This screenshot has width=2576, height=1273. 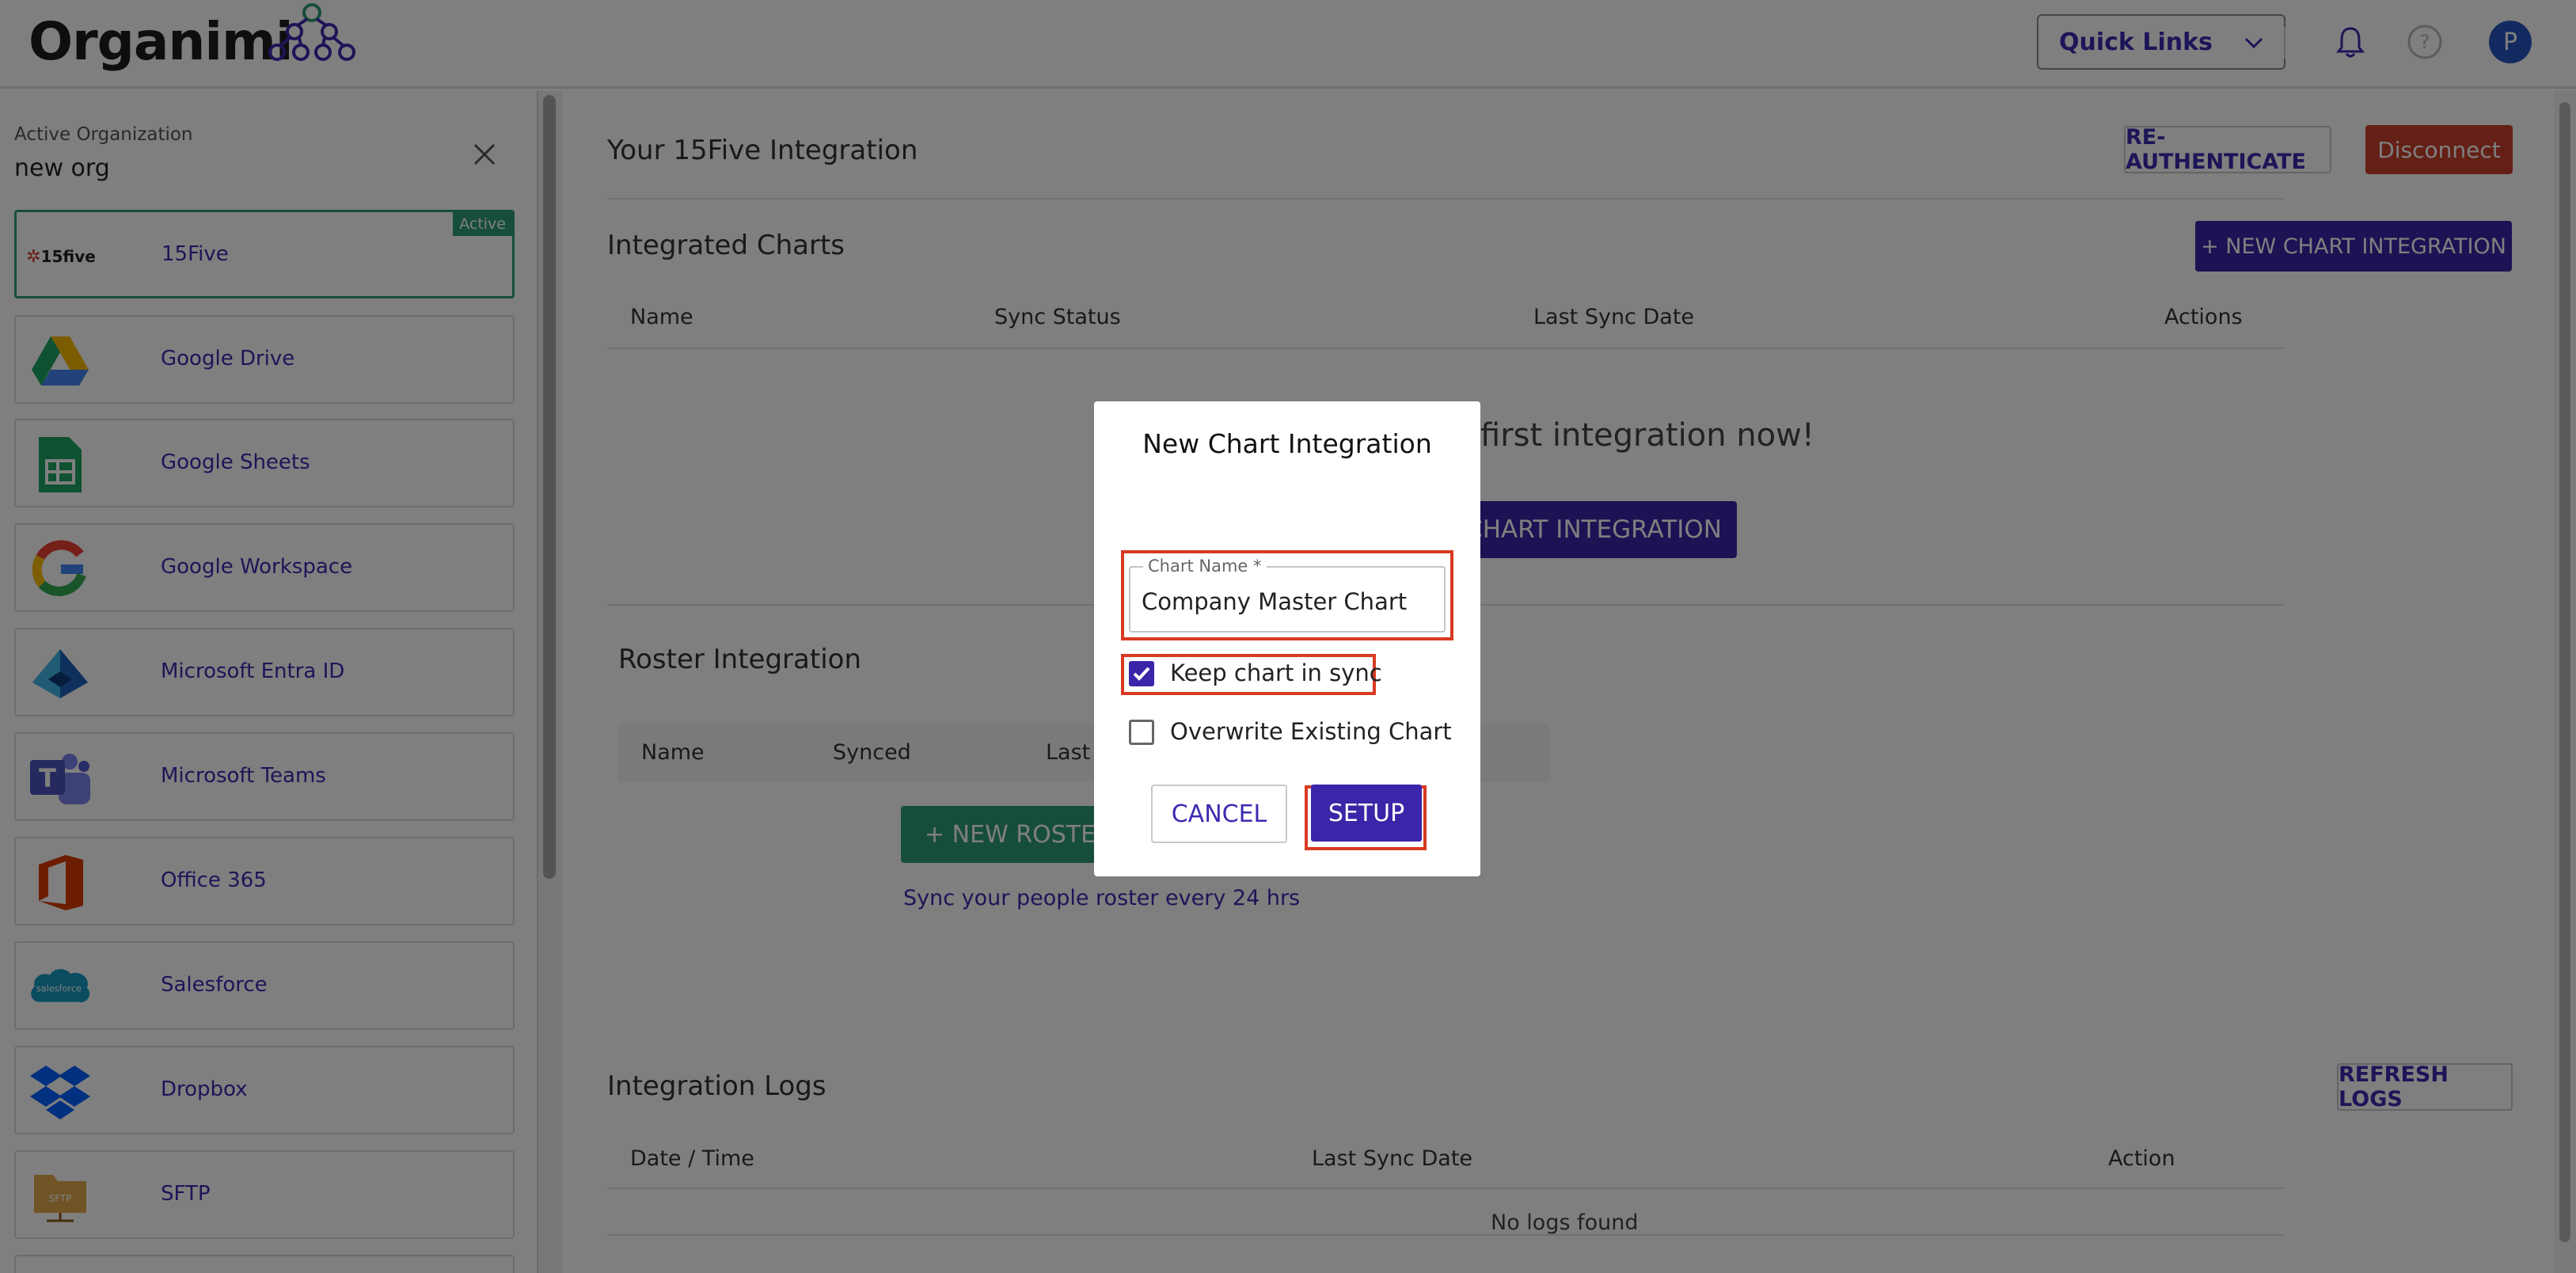 What do you see at coordinates (1311, 731) in the screenshot?
I see `overwrite-chart-label: Overwrite Existing Chart` at bounding box center [1311, 731].